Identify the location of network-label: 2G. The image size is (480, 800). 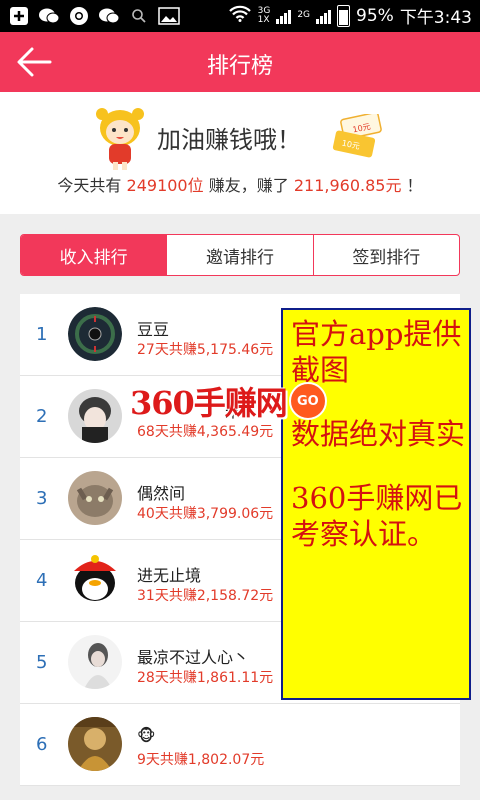
(304, 15).